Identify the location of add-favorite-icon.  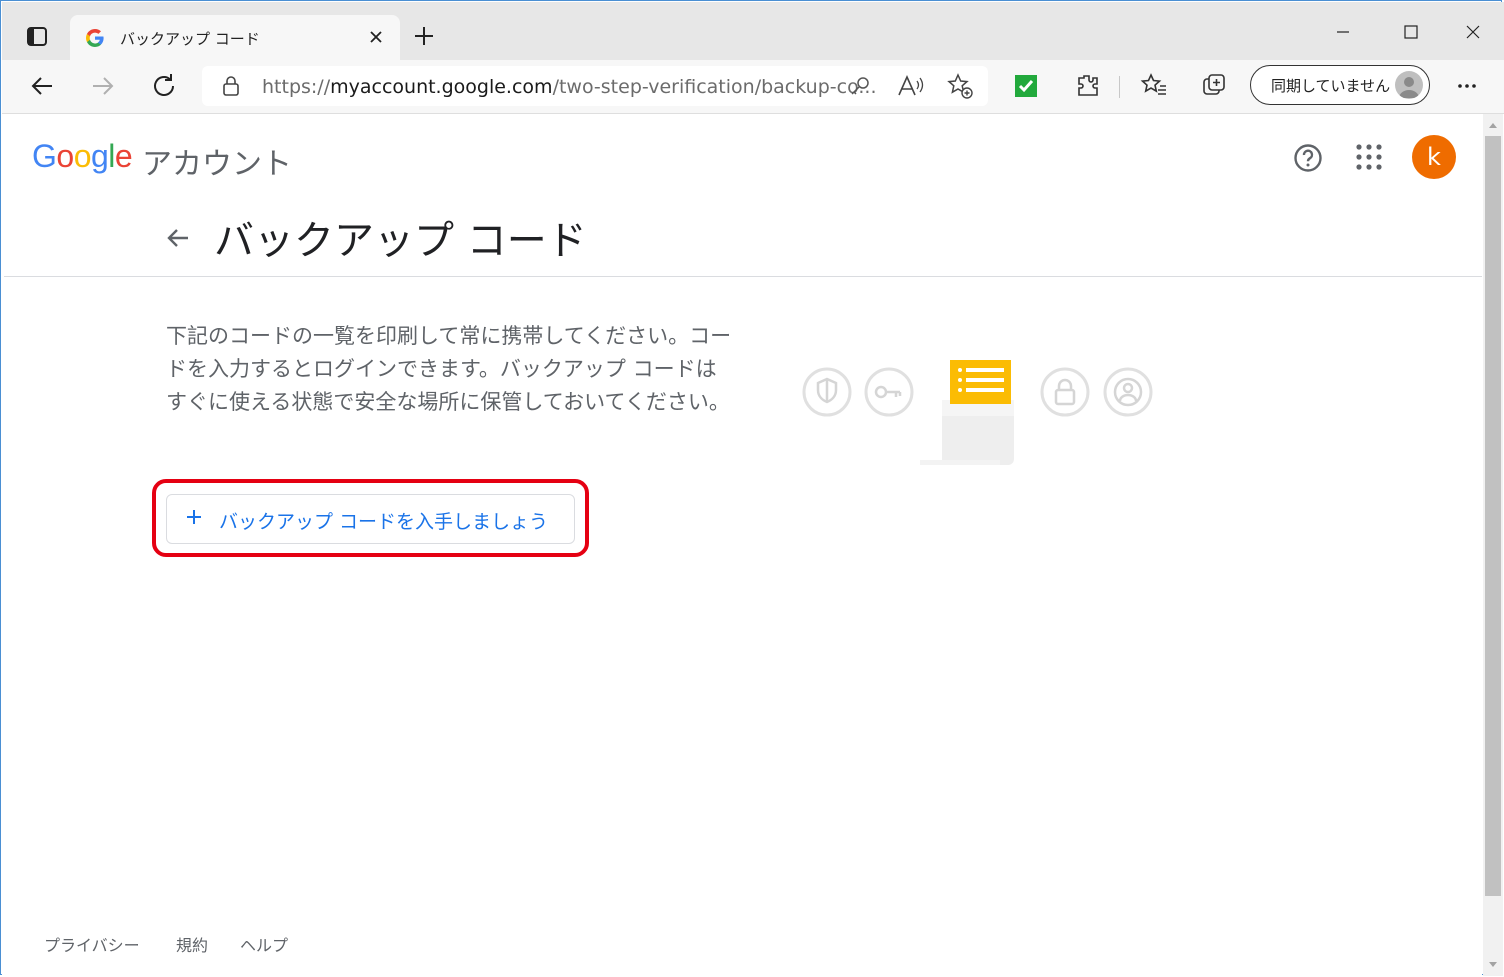
(960, 86).